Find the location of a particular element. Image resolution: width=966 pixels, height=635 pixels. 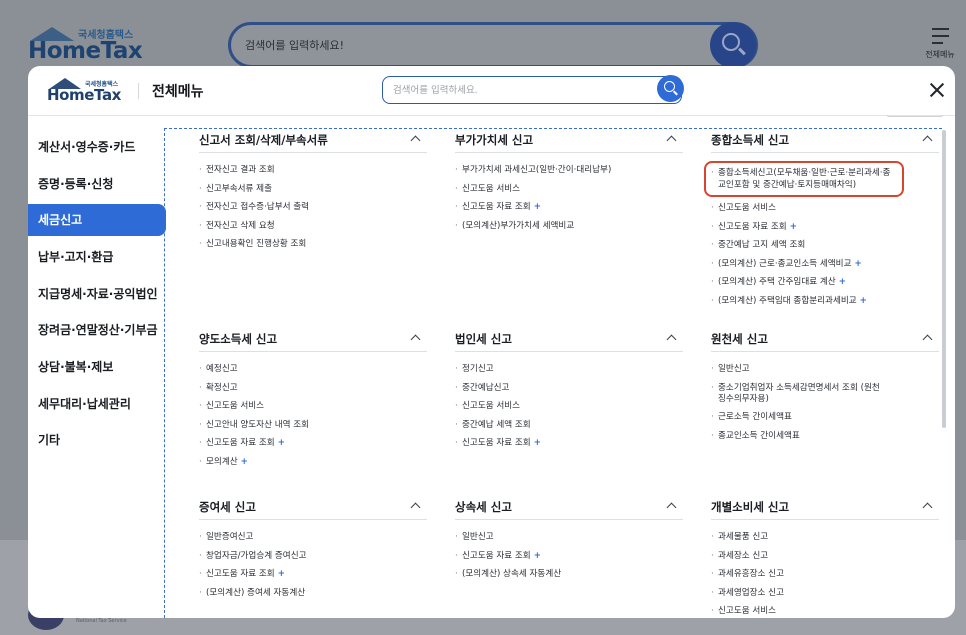

menu-link: 중소기업취업자 소득세감면명세서 조회 (원천징수의무자용) is located at coordinates (796, 394).